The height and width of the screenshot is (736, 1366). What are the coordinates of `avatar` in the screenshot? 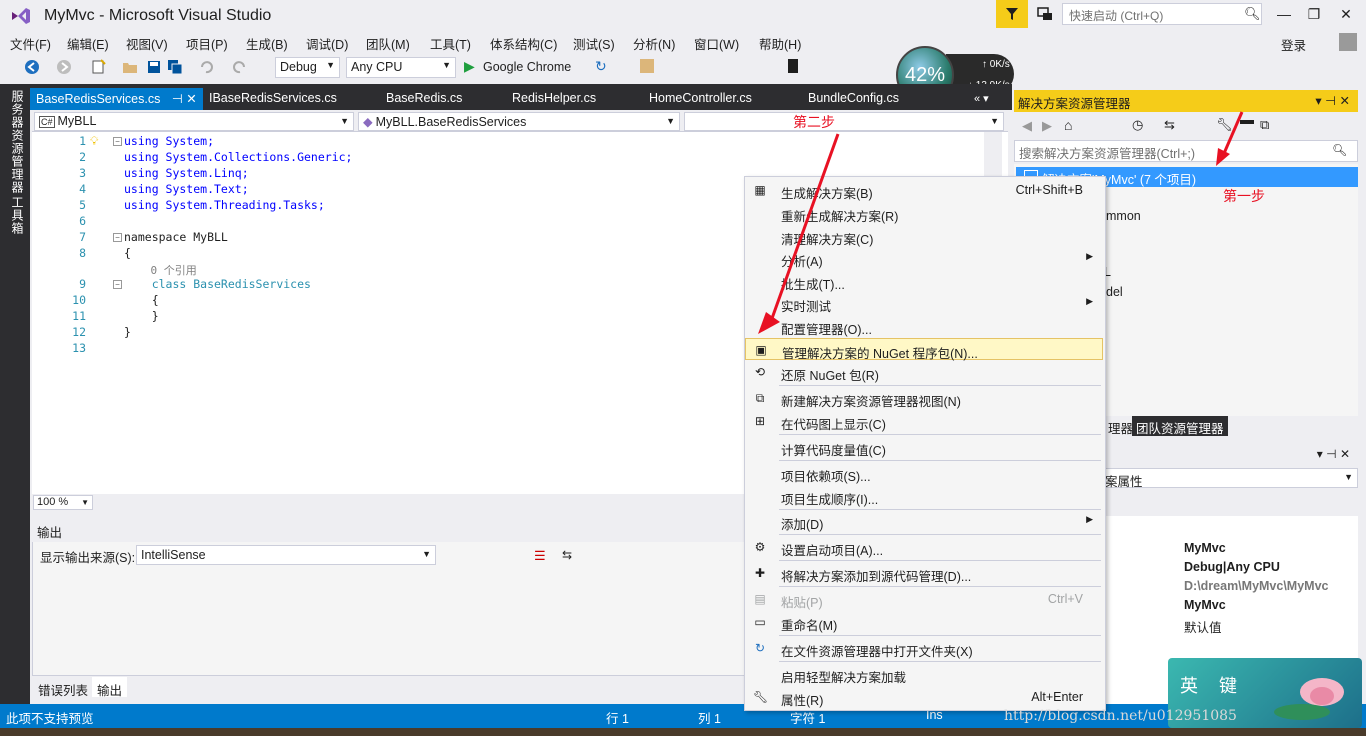 It's located at (1348, 42).